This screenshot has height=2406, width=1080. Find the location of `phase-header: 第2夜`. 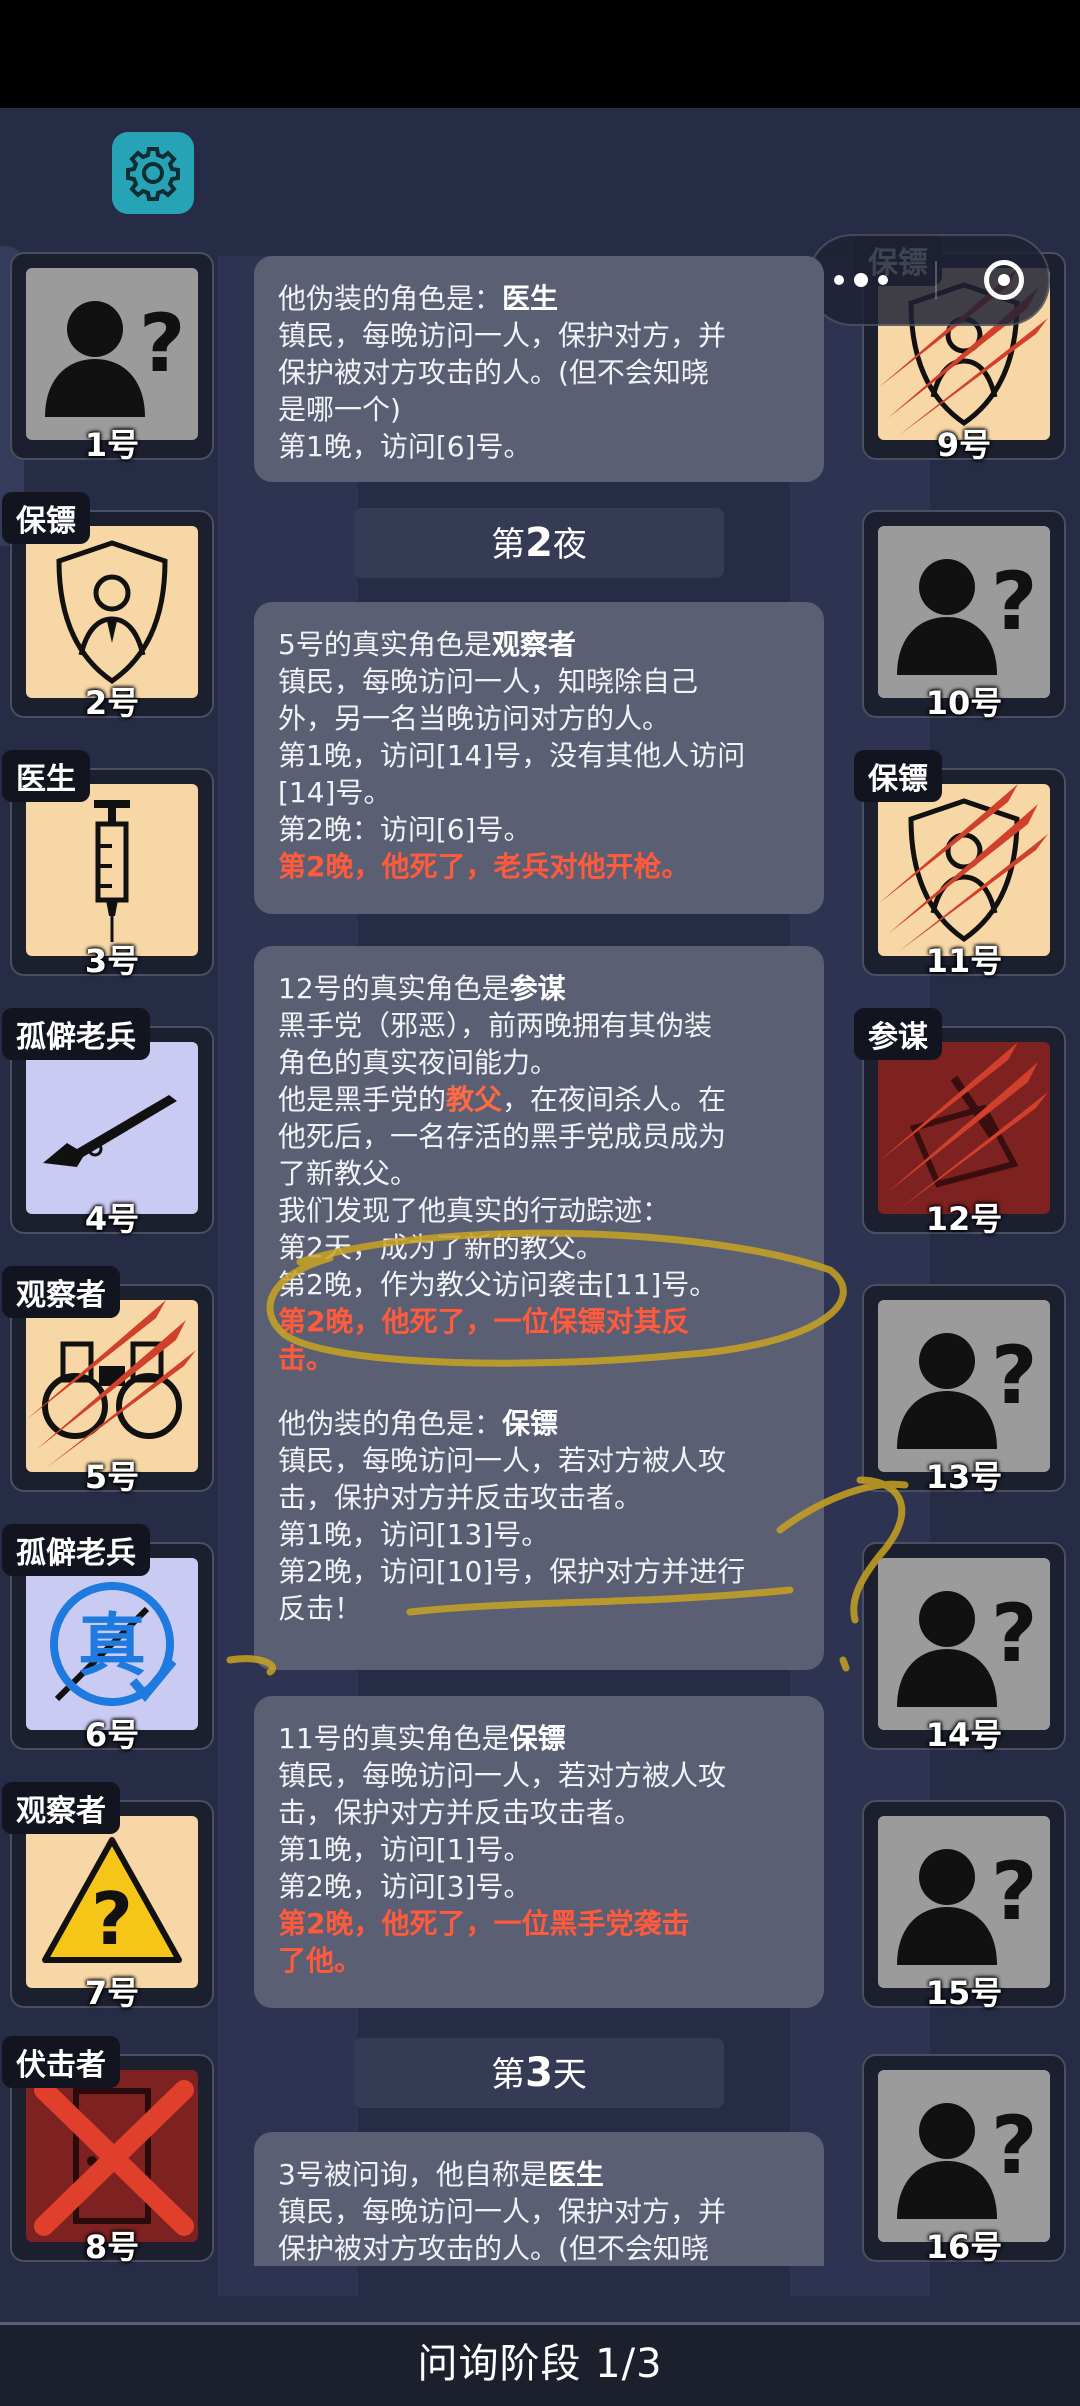

phase-header: 第2夜 is located at coordinates (539, 543).